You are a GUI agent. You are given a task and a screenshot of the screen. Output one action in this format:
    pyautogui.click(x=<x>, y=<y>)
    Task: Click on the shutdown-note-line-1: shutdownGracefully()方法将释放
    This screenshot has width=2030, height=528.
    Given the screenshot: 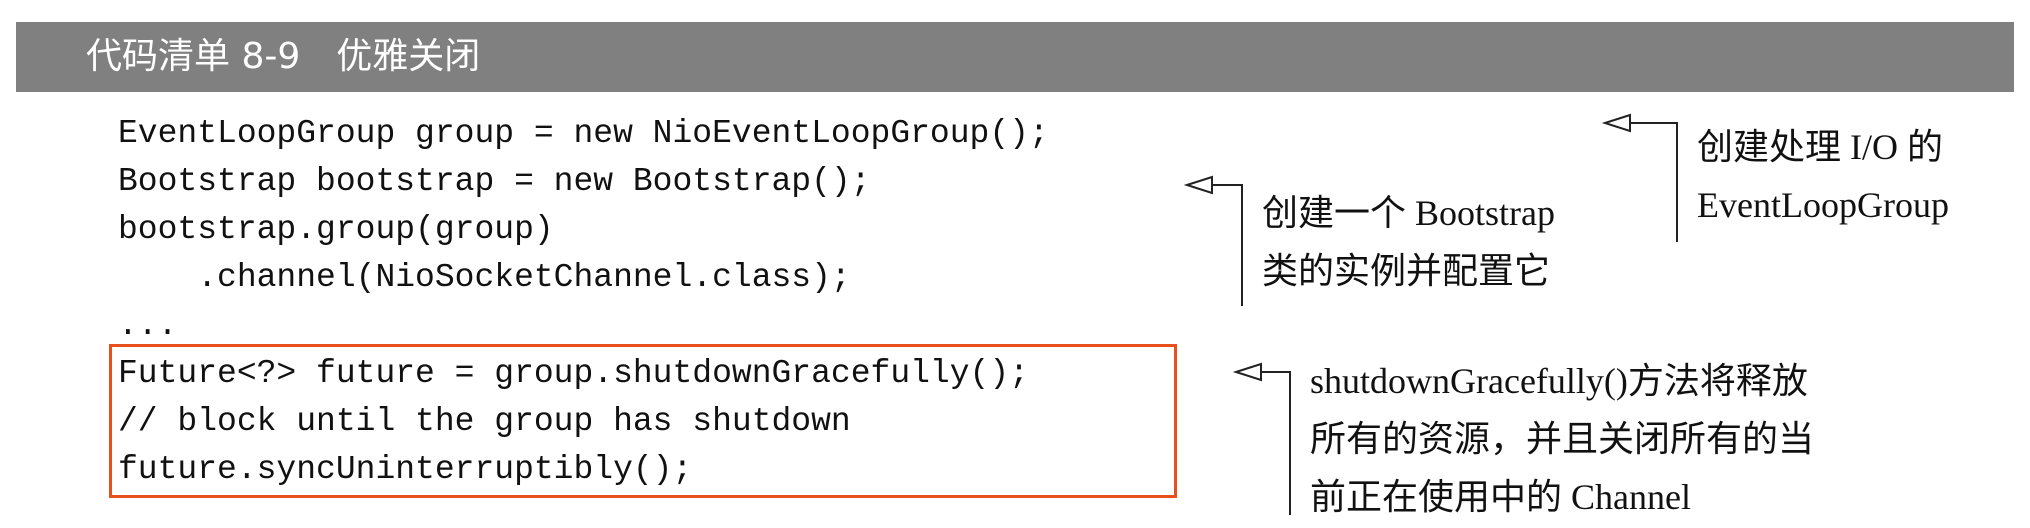 What is the action you would take?
    pyautogui.click(x=1559, y=381)
    